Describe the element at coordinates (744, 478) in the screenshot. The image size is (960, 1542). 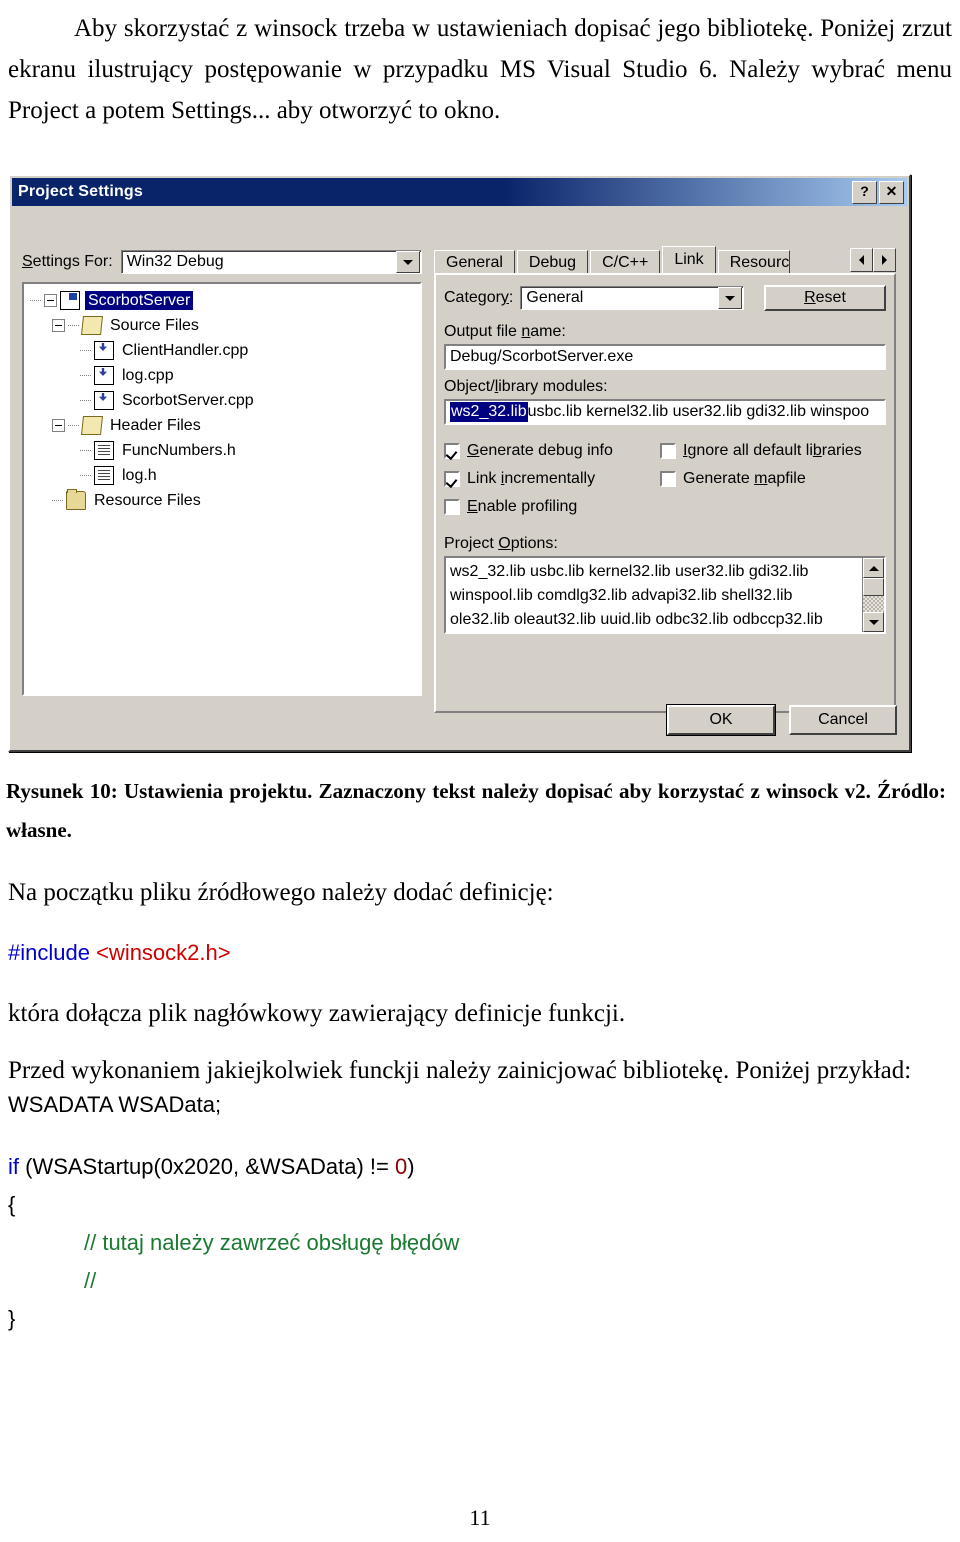
I see `checkbox-label: Generate mapfile` at that location.